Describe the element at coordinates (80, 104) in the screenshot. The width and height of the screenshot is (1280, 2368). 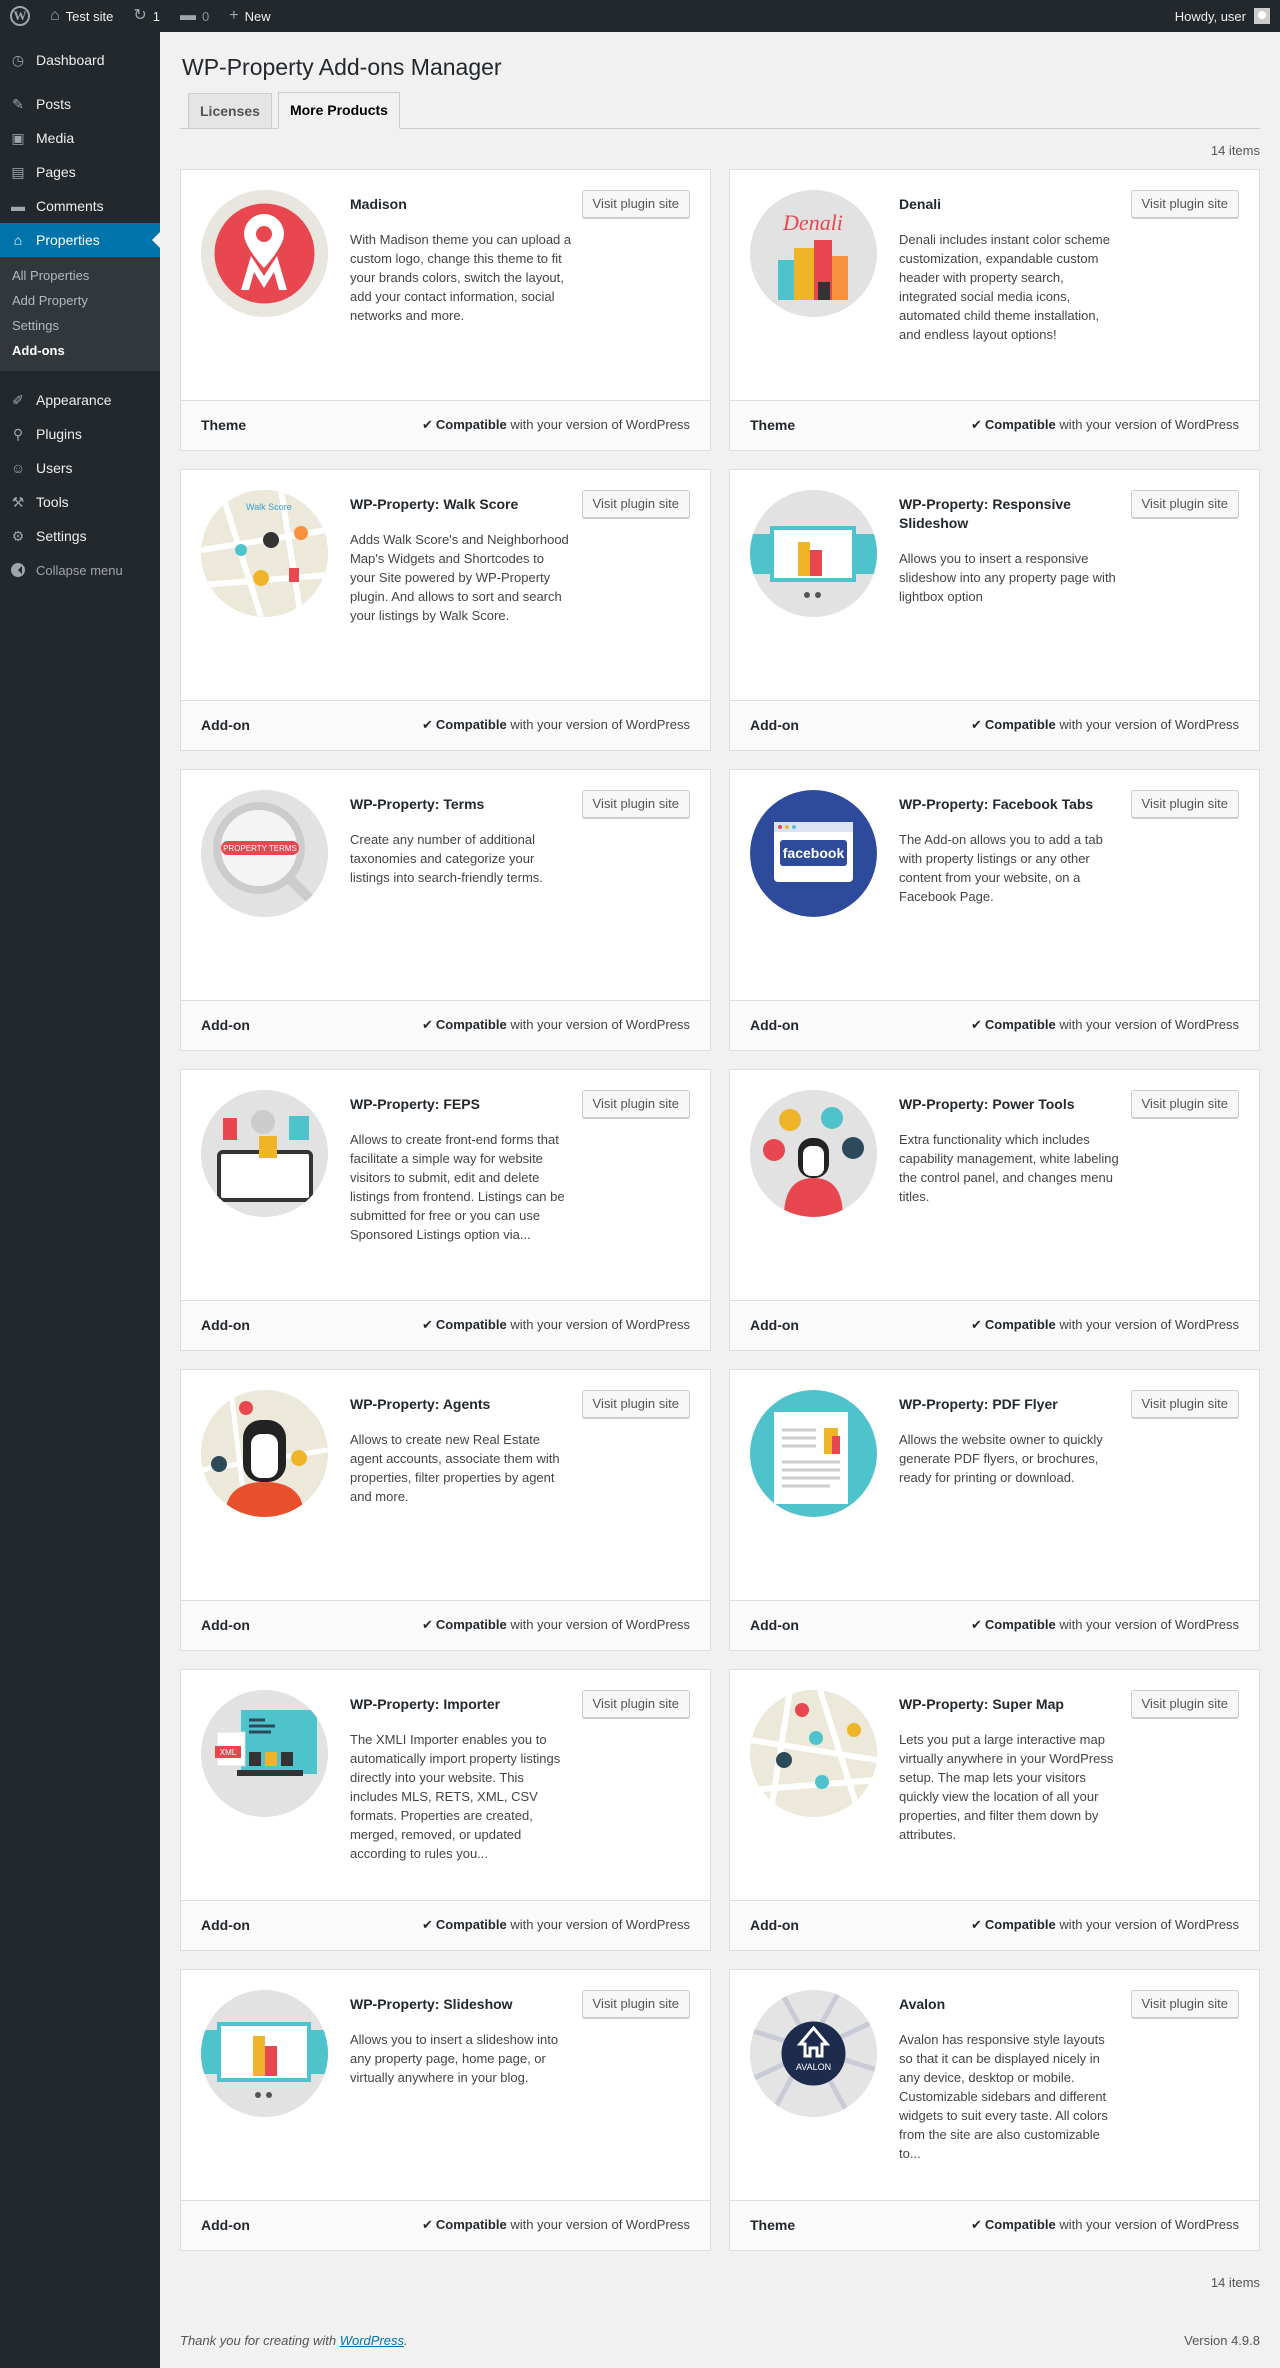
I see `menu-posts: ✎ Posts` at that location.